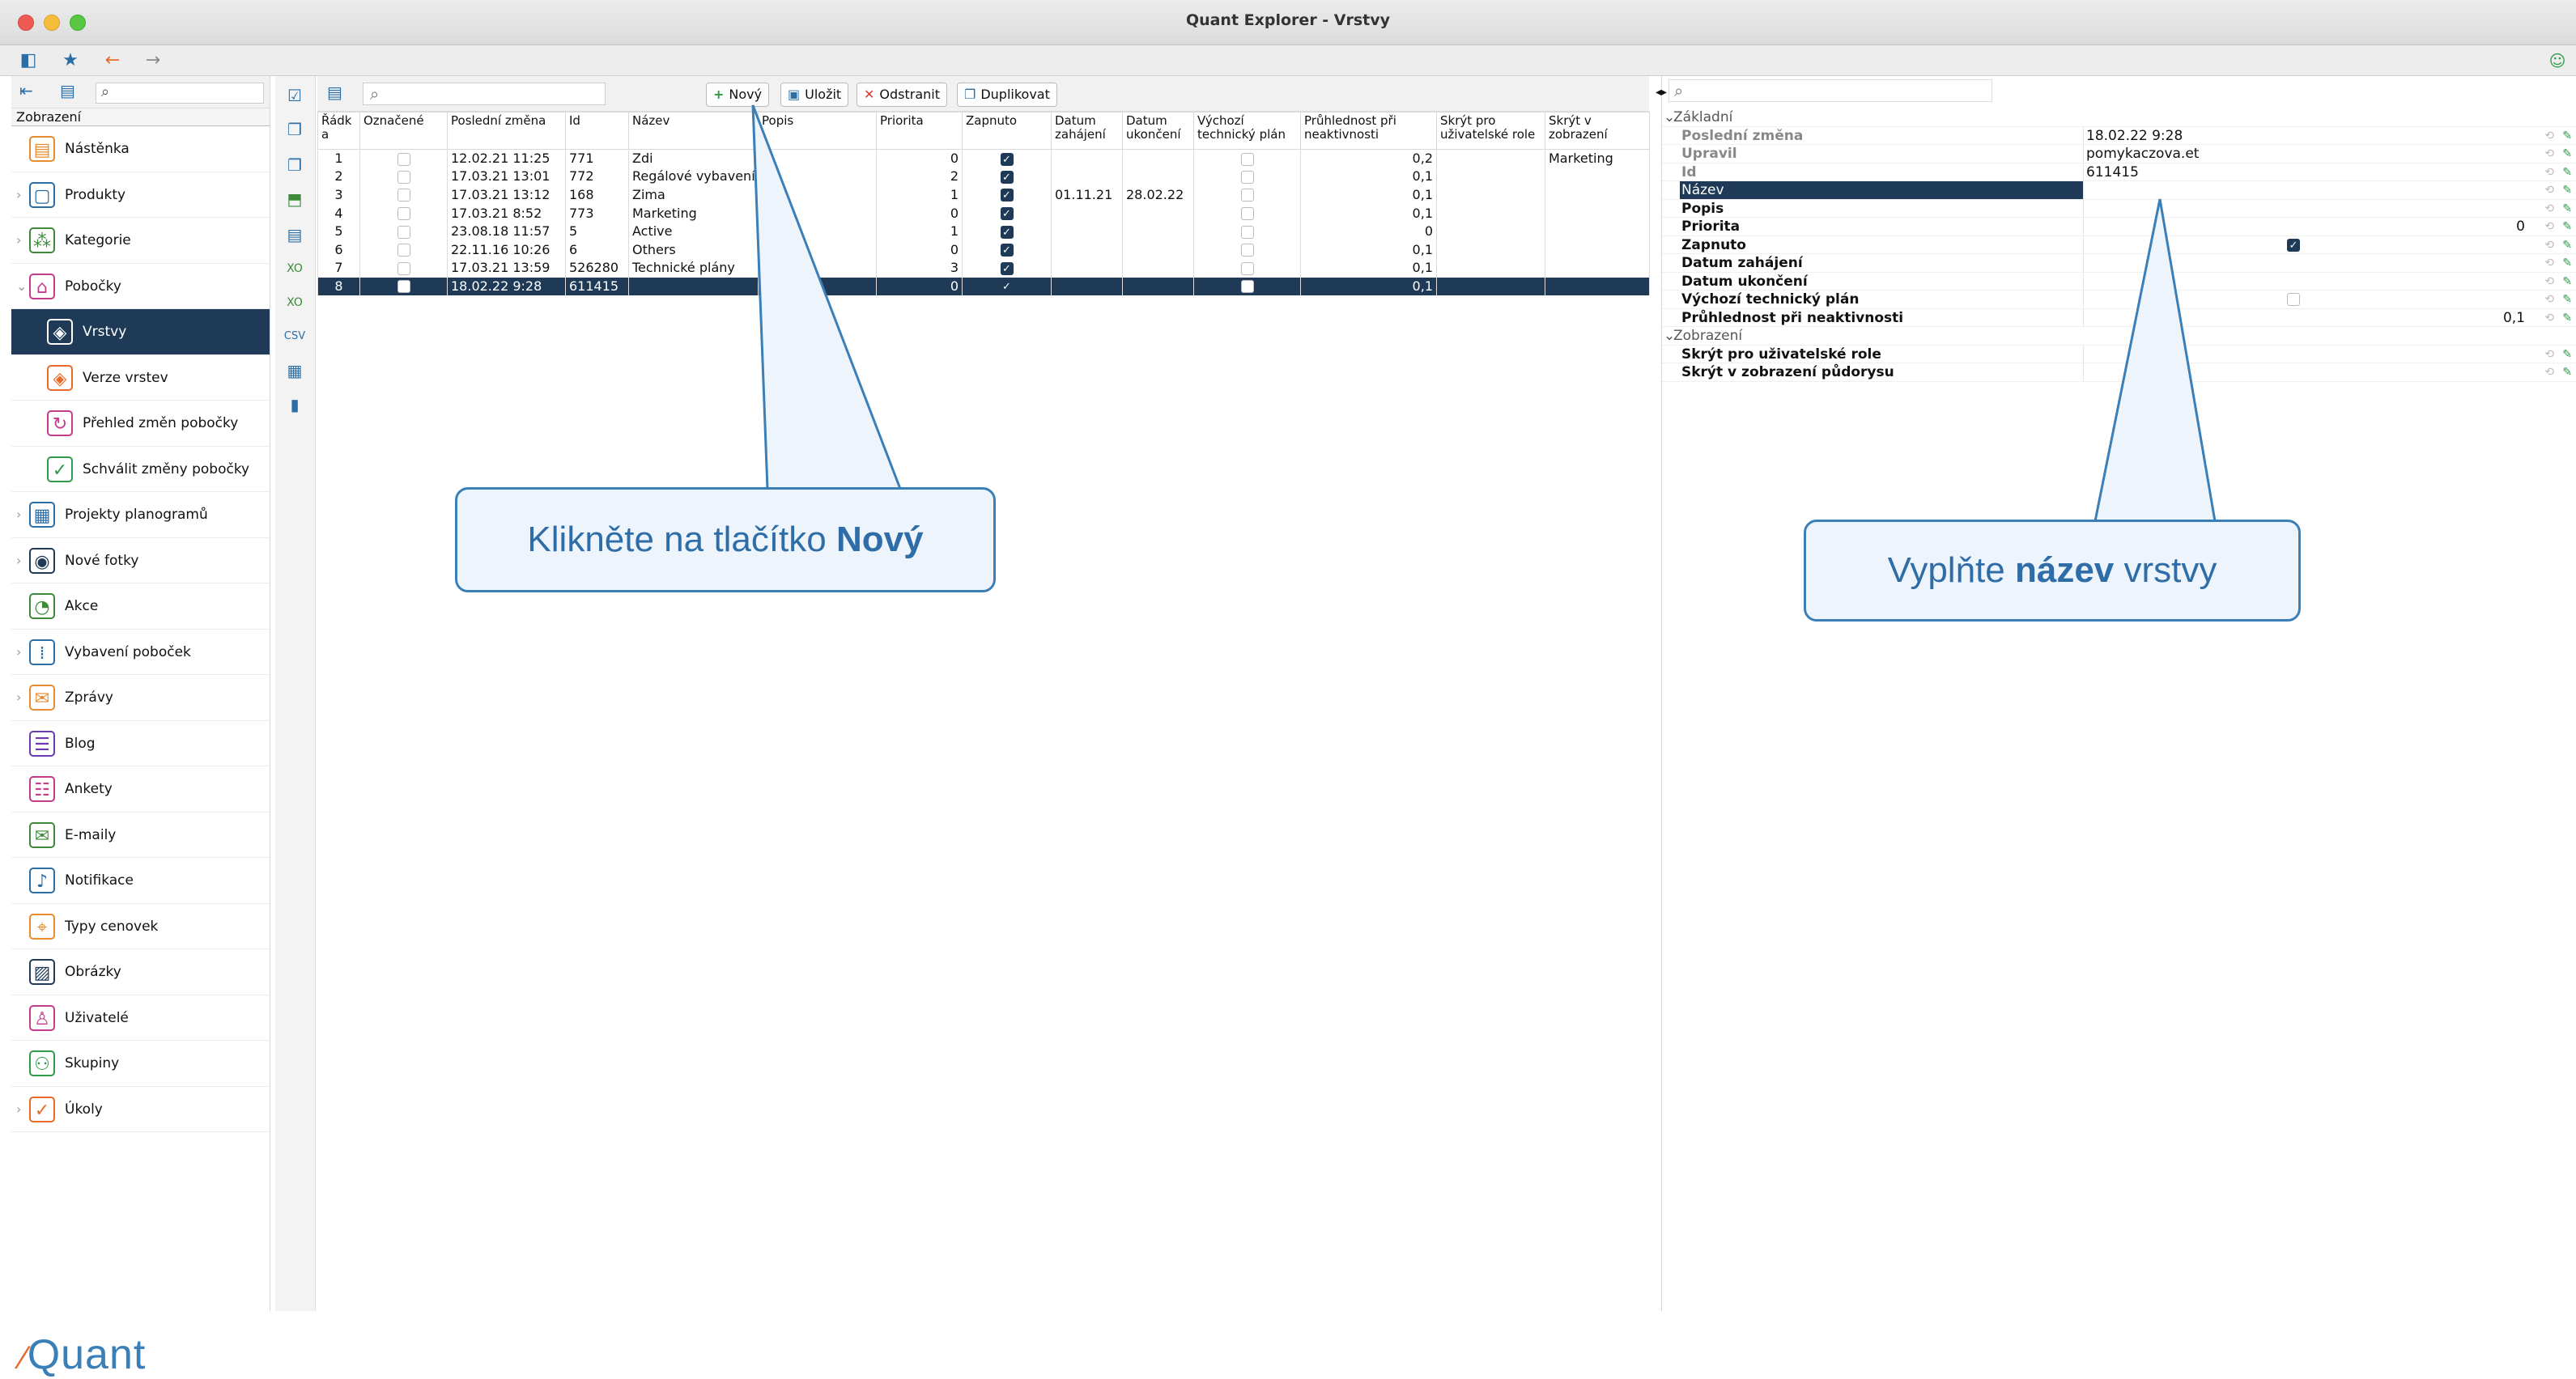  Describe the element at coordinates (84, 1354) in the screenshot. I see `quant-logo: ⁄Quant` at that location.